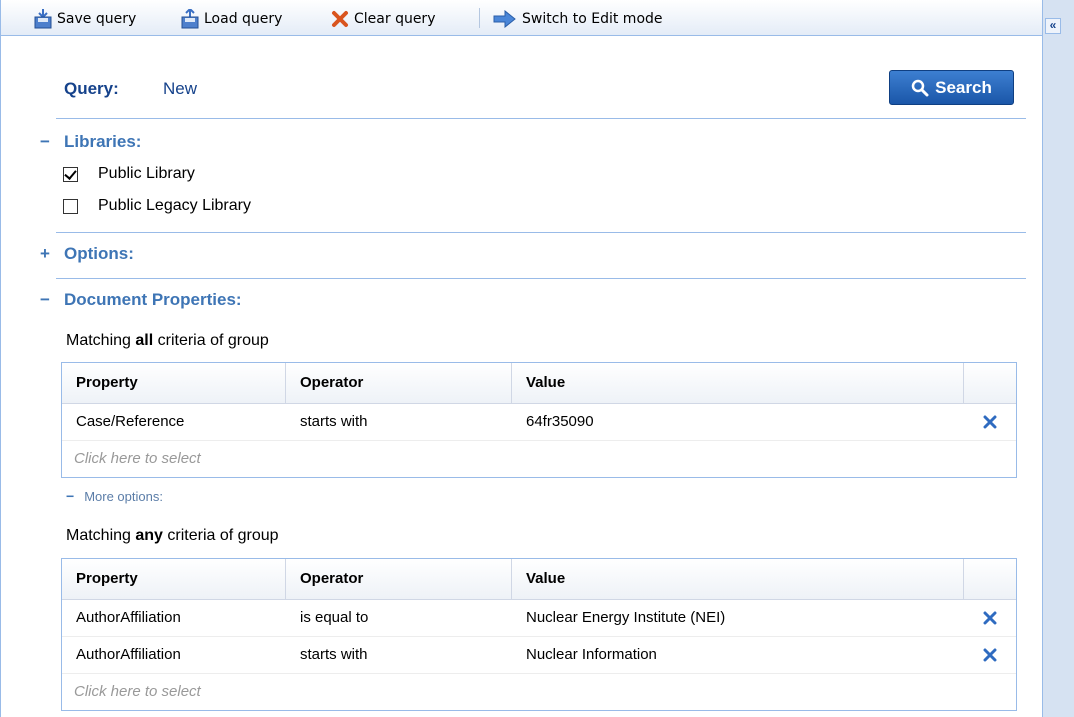 This screenshot has height=717, width=1074. I want to click on document-properties-section-header: − Document Properties:, so click(141, 300).